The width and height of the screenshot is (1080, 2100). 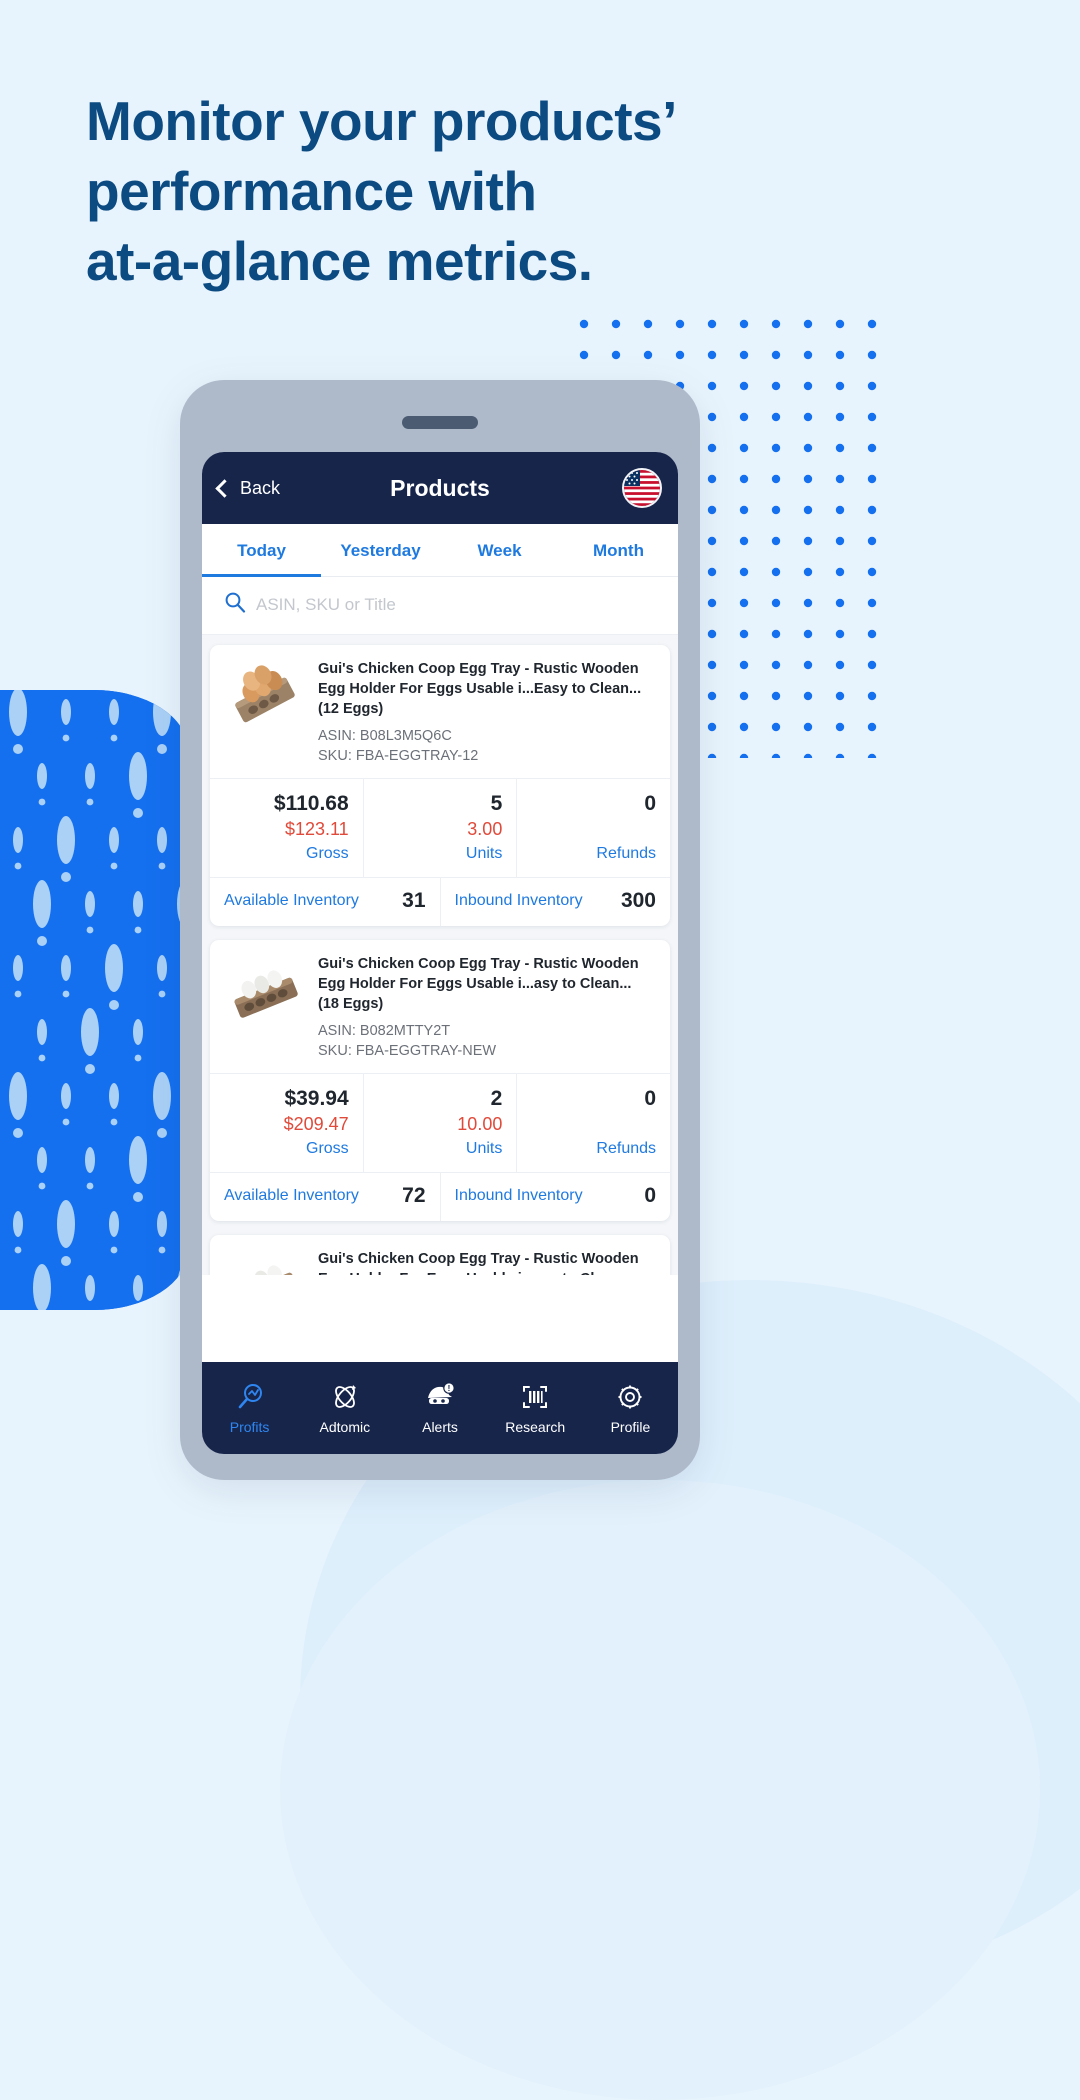 What do you see at coordinates (345, 1427) in the screenshot?
I see `nav-label: Adtomic` at bounding box center [345, 1427].